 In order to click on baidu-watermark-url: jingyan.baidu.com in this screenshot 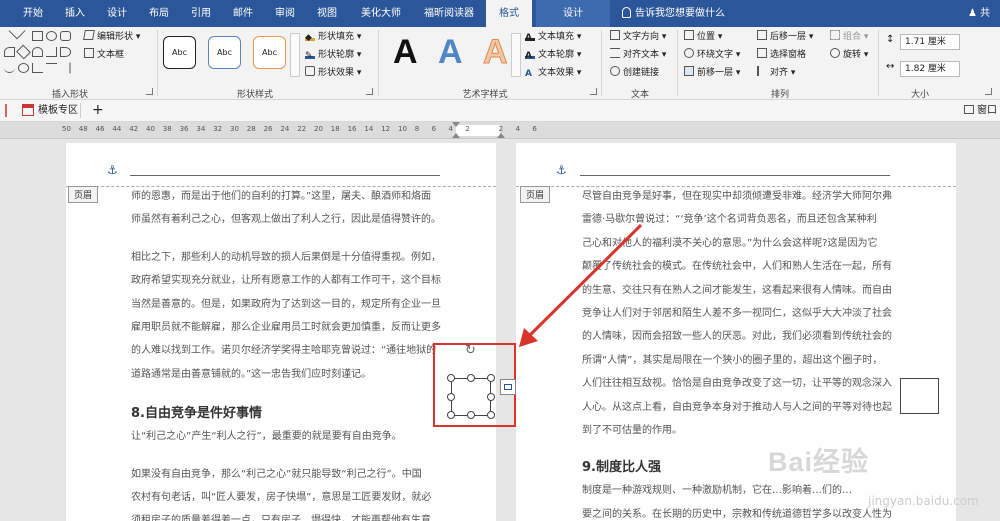, I will do `click(923, 501)`.